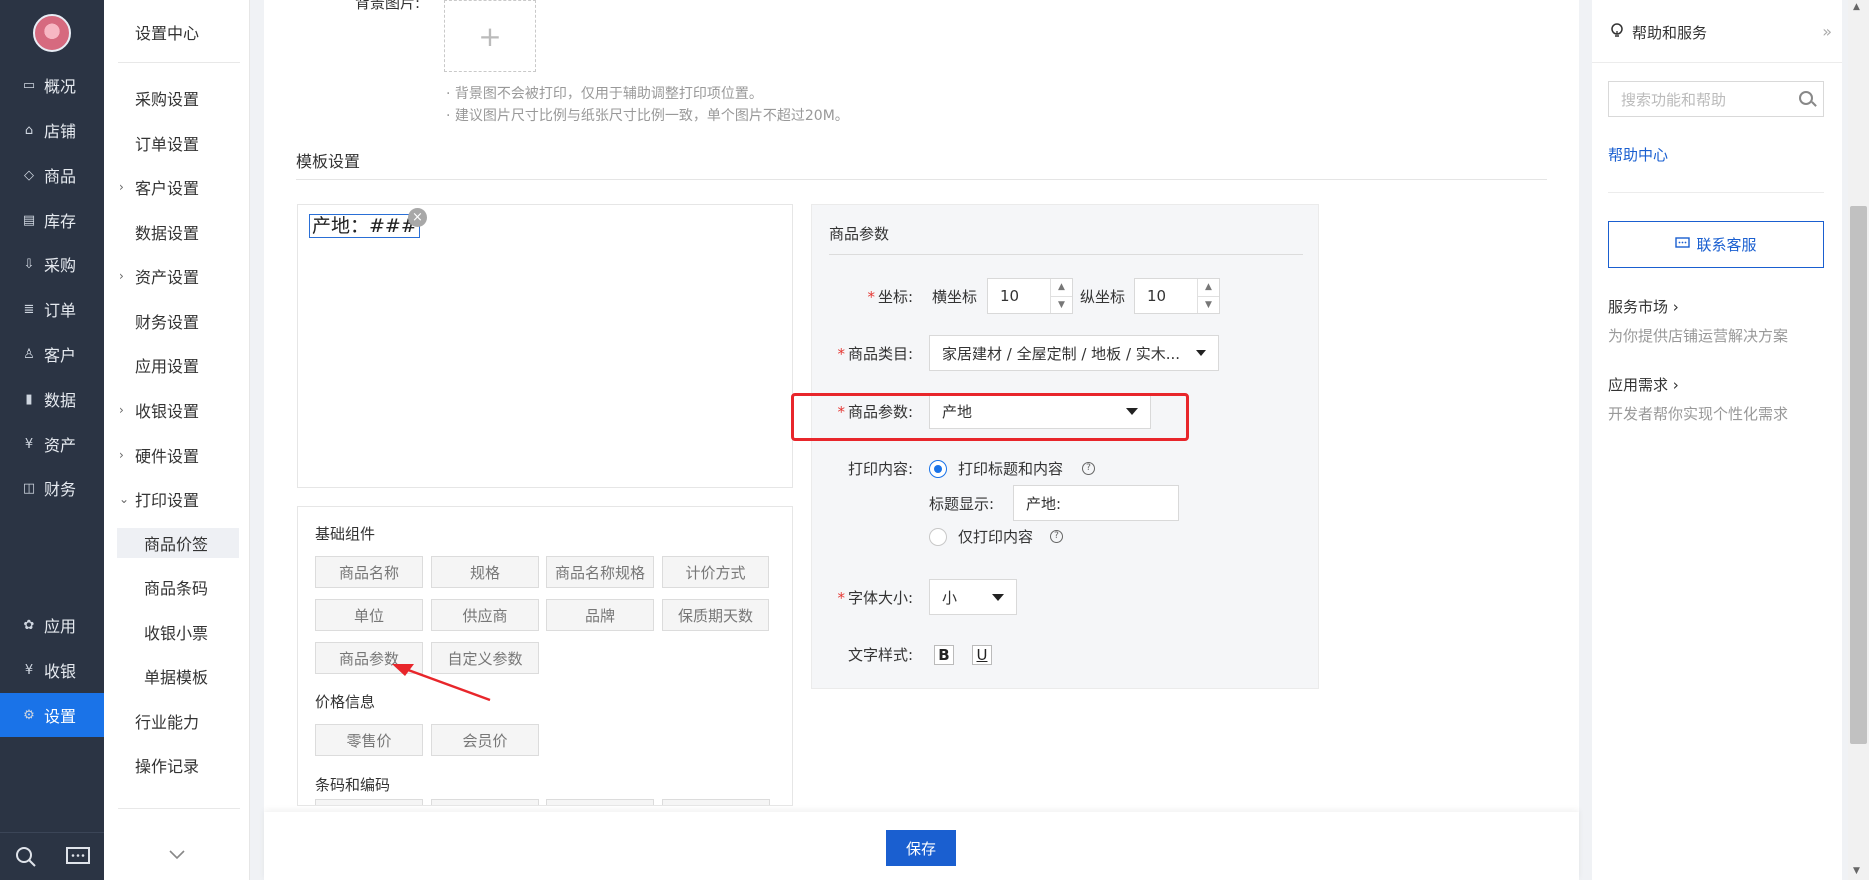 This screenshot has height=880, width=1869. What do you see at coordinates (715, 572) in the screenshot?
I see `component-button: 计价方式` at bounding box center [715, 572].